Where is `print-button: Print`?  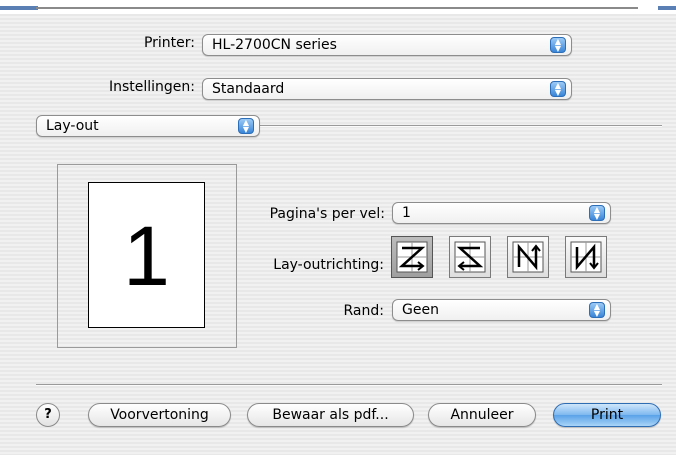
print-button: Print is located at coordinates (607, 415).